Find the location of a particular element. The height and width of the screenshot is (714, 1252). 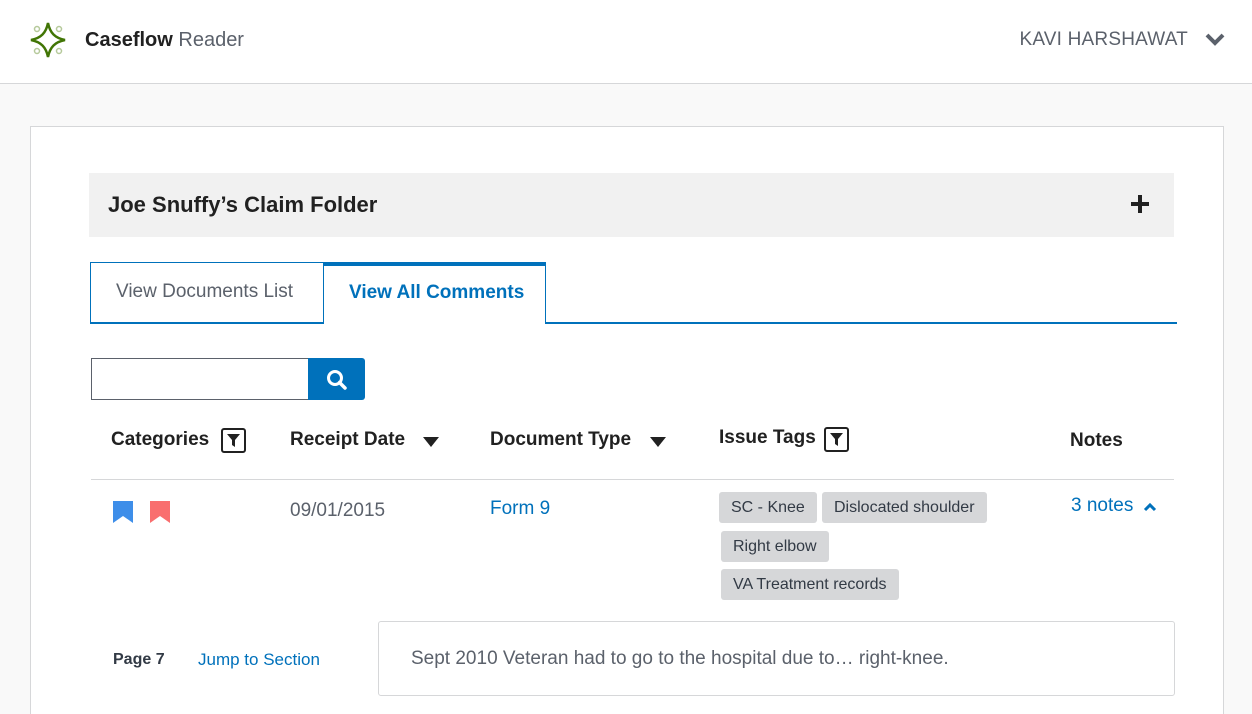

chevron-down-icon is located at coordinates (1215, 39).